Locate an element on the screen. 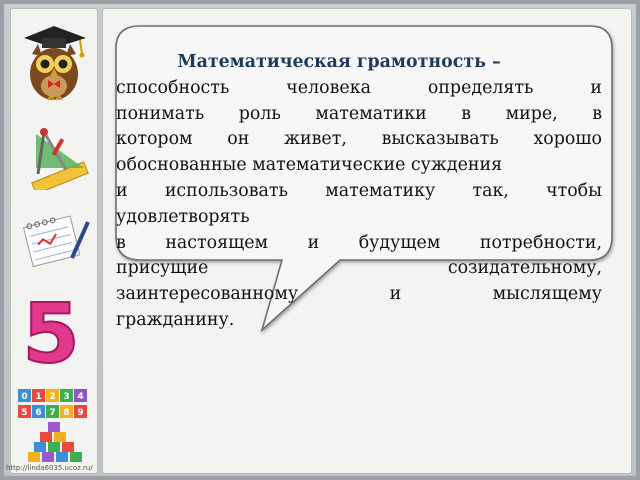 The image size is (640, 480). text-line-1: способность человека определять и is located at coordinates (359, 87).